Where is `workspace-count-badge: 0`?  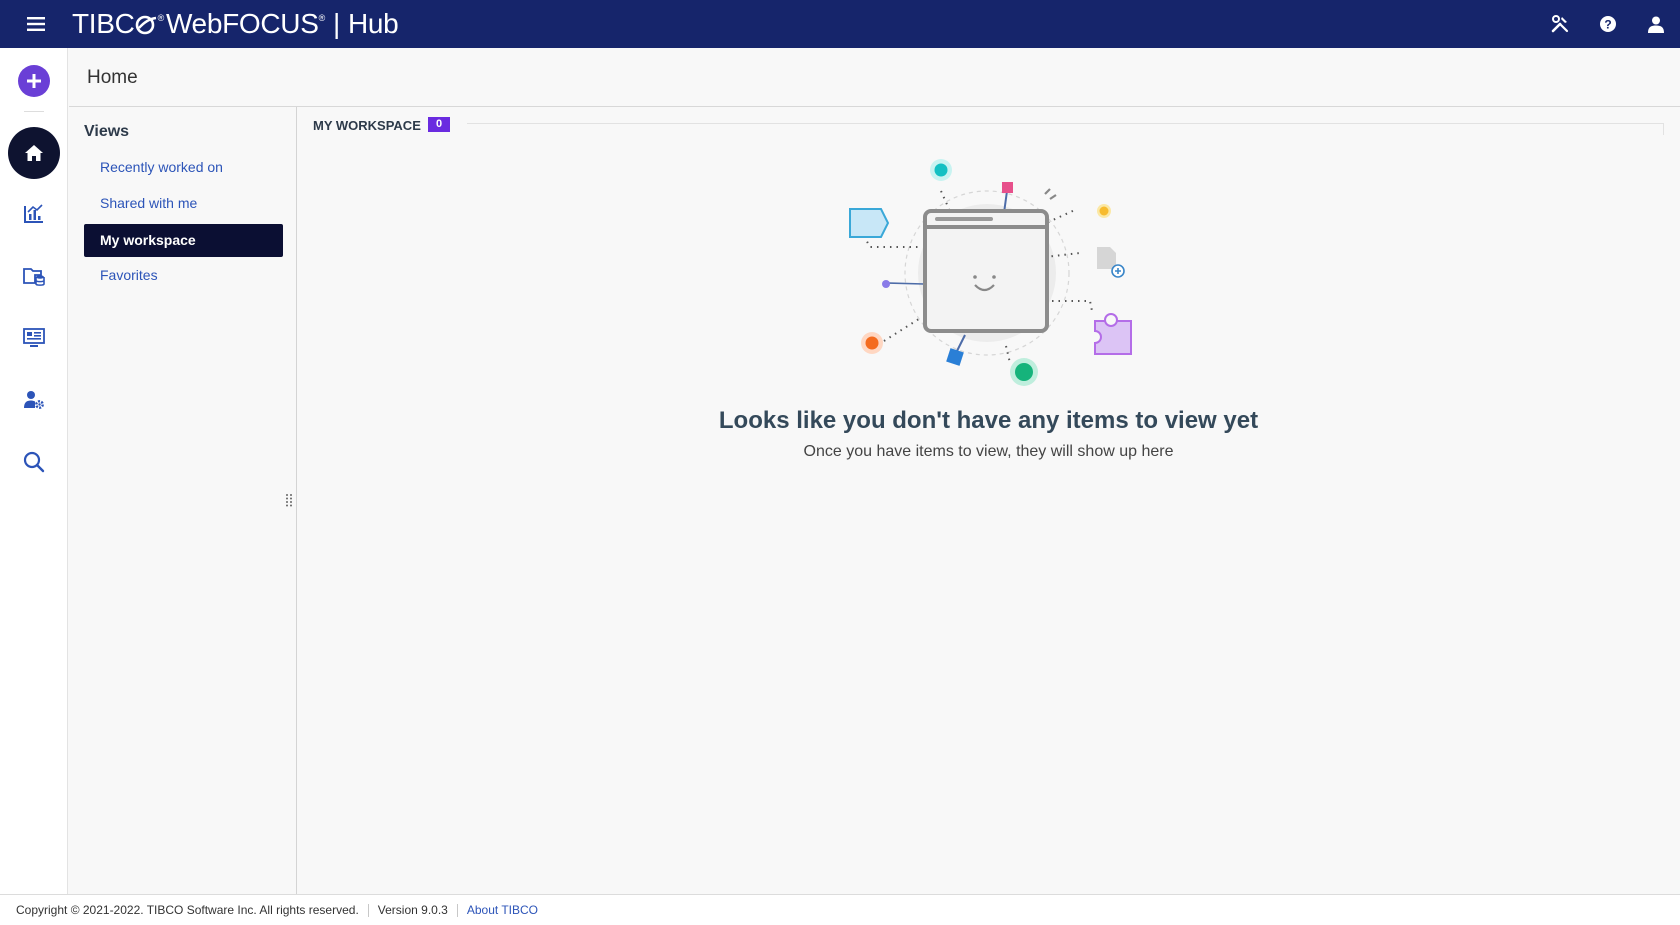
workspace-count-badge: 0 is located at coordinates (439, 124).